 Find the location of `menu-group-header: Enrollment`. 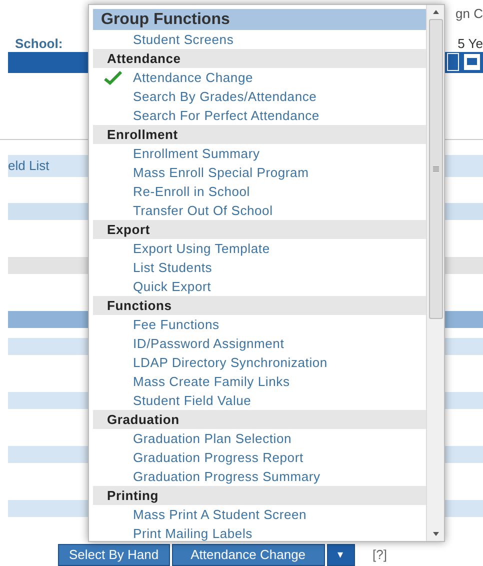

menu-group-header: Enrollment is located at coordinates (259, 134).